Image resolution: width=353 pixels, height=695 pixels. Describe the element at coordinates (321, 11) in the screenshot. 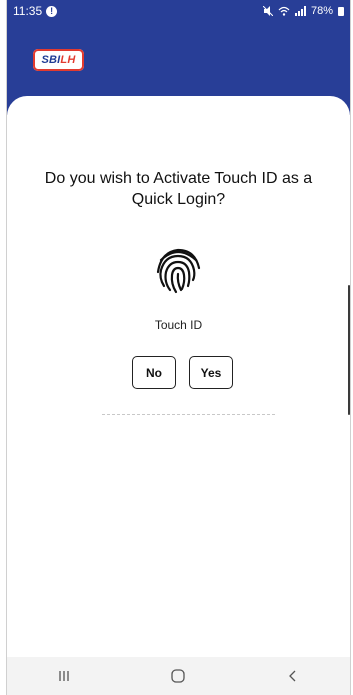

I see `battery-level: 78%` at that location.